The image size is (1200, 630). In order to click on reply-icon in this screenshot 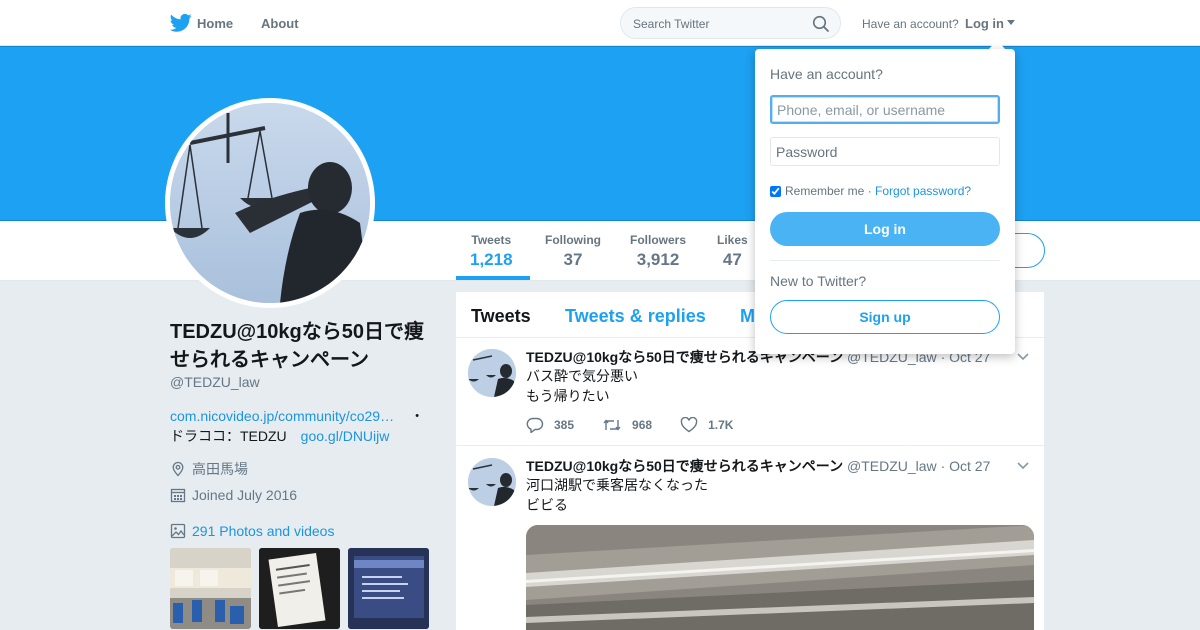, I will do `click(535, 425)`.